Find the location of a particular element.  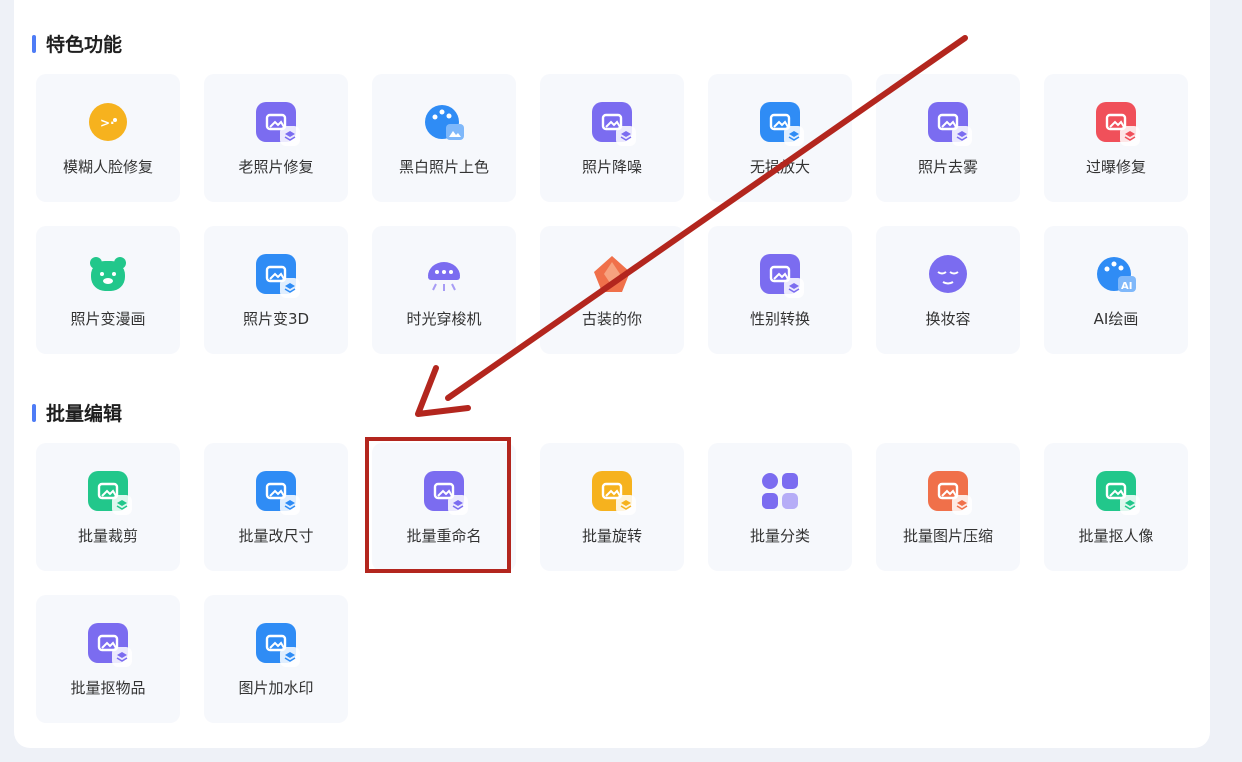

tool-tile: 批量改尺寸 is located at coordinates (276, 507).